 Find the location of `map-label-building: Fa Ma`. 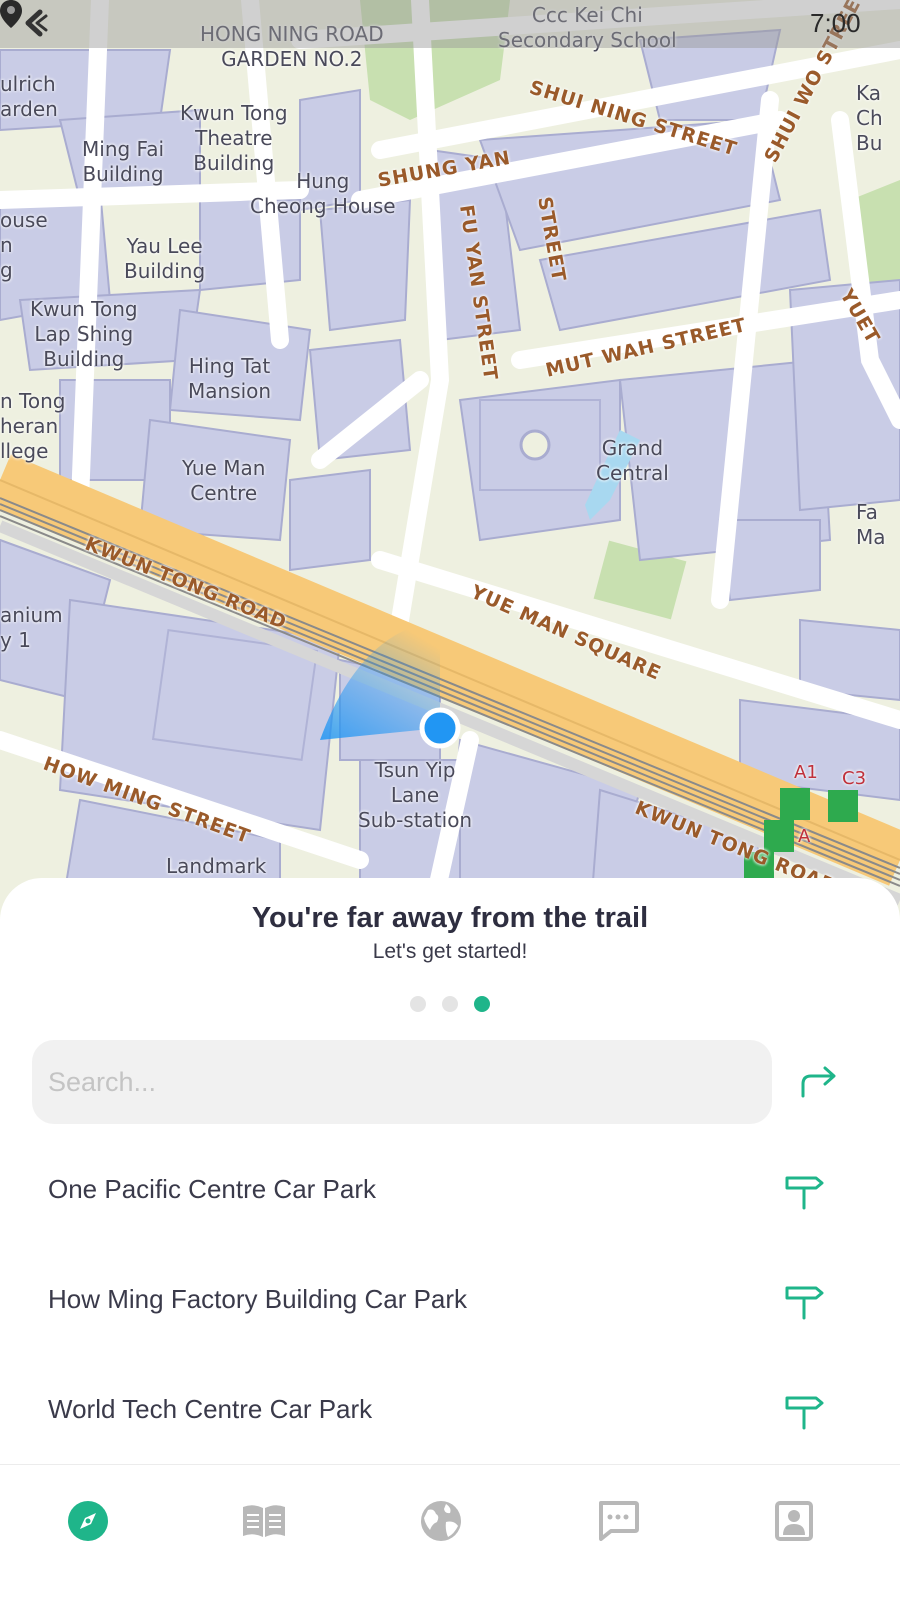

map-label-building: Fa Ma is located at coordinates (871, 524).